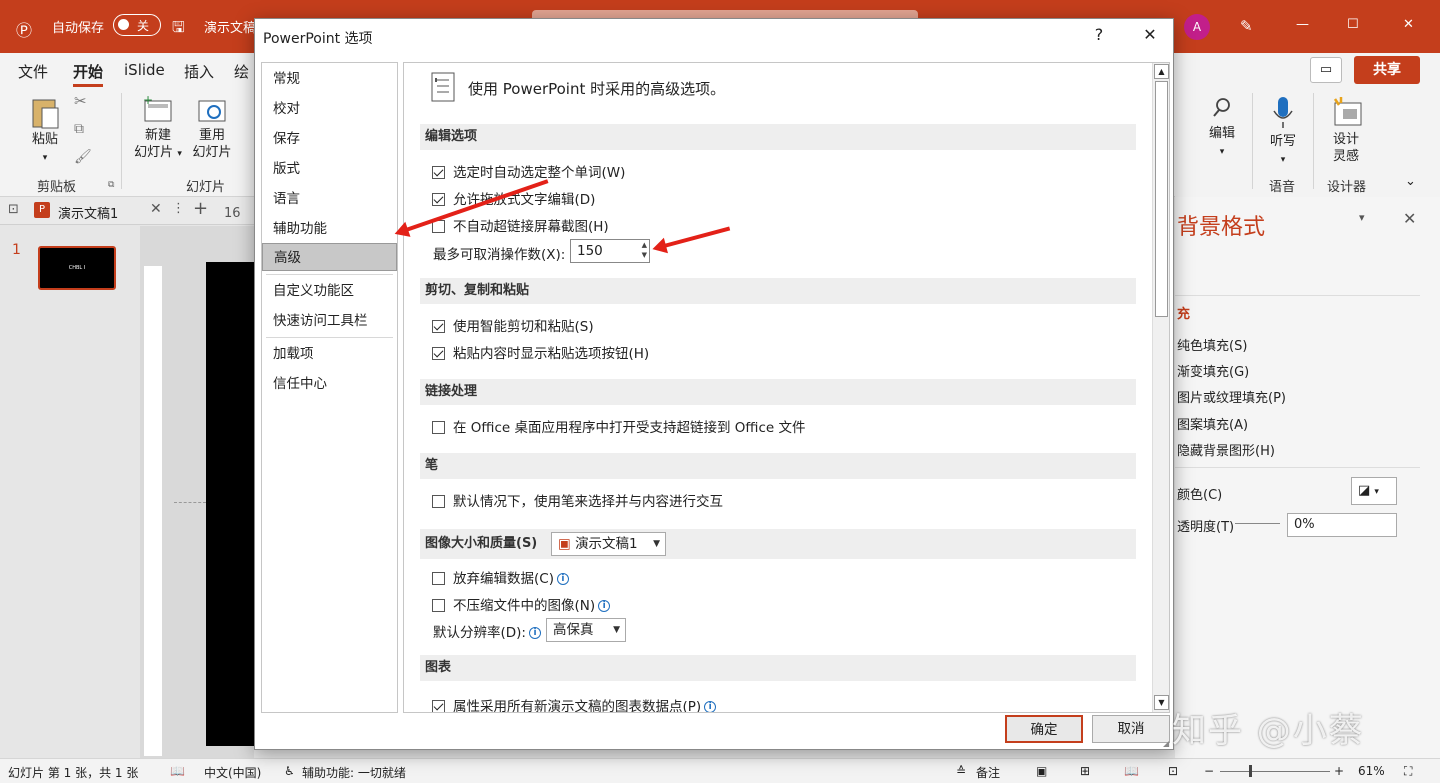 This screenshot has width=1440, height=783. I want to click on normal-view-icon: ▣, so click(1041, 771).